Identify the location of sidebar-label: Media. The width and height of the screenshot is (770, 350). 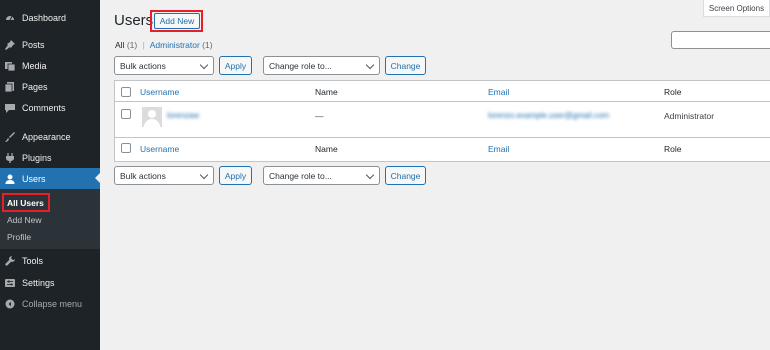
(34, 65).